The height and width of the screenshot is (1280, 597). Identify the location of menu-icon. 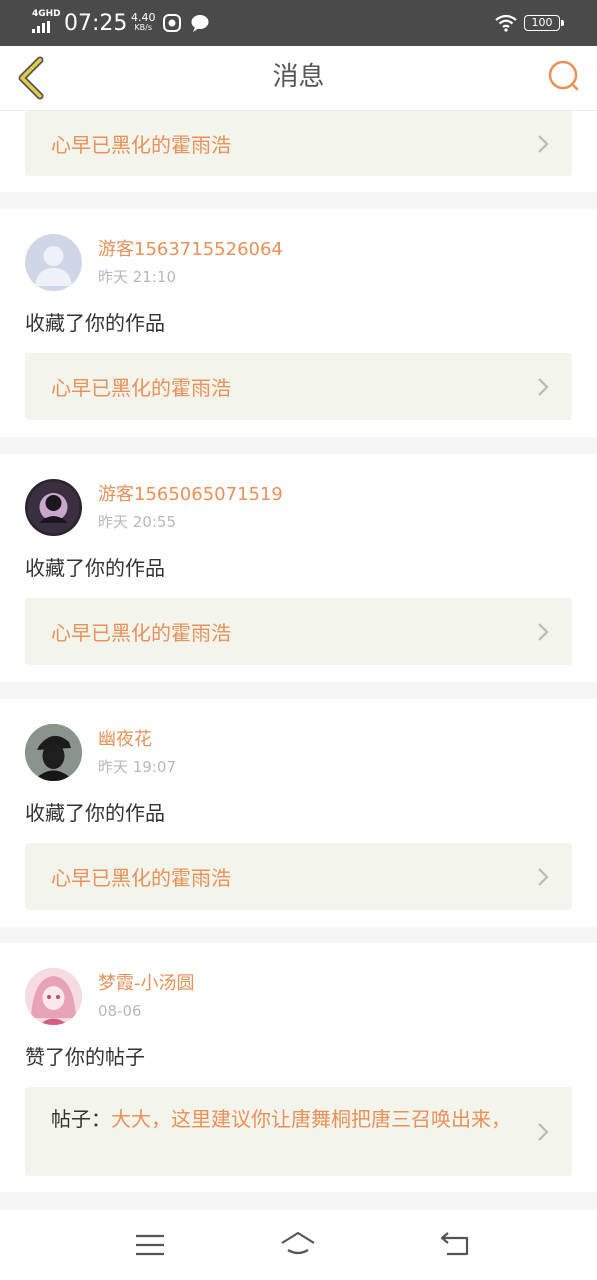
(150, 1245).